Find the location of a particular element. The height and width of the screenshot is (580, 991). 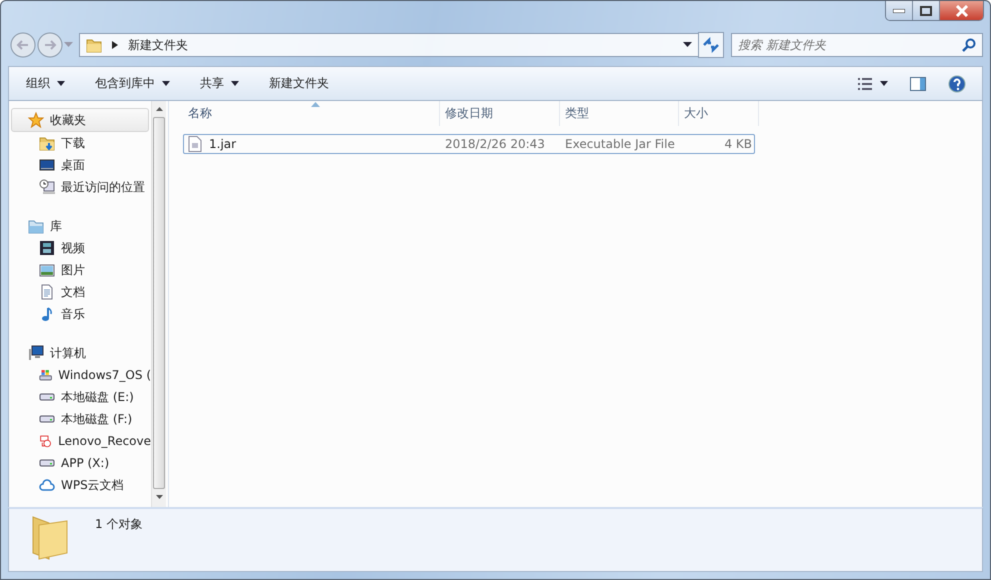

toolbar-button: 包含到库中 is located at coordinates (132, 83).